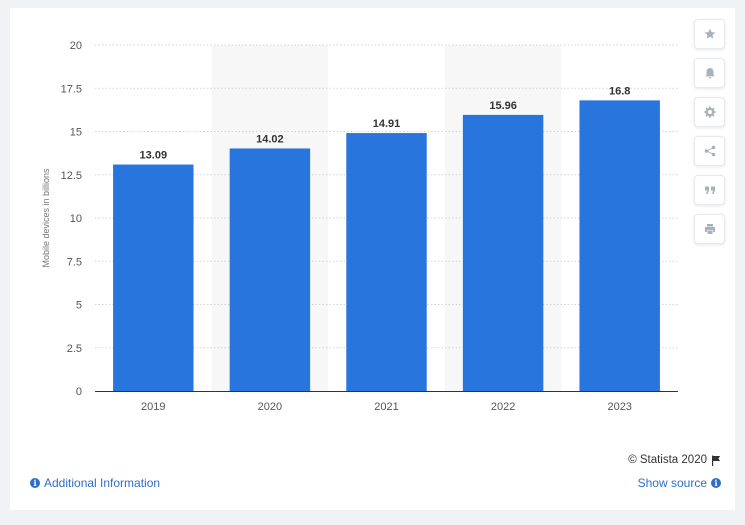 This screenshot has height=525, width=745. Describe the element at coordinates (71, 176) in the screenshot. I see `y-tick-label: 12.5` at that location.